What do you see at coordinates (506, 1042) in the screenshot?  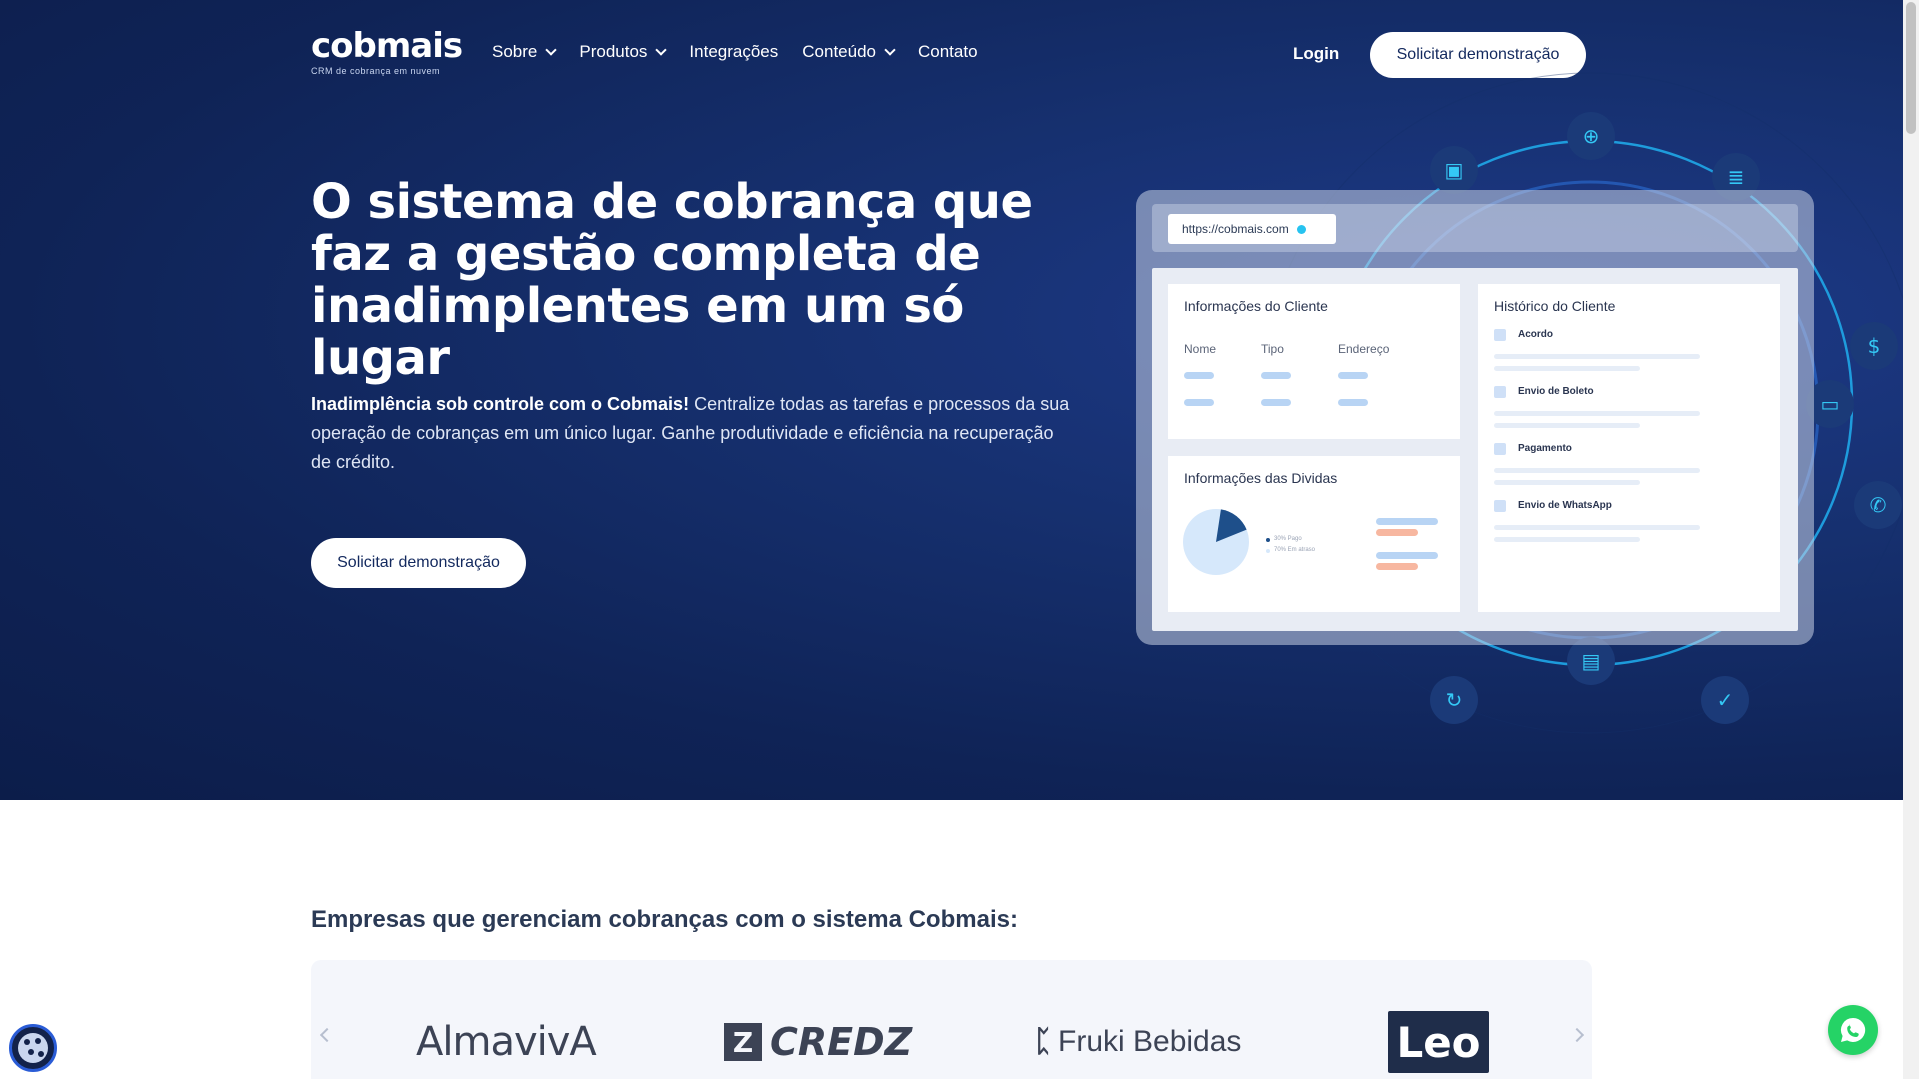 I see `client-logo-almaviva: AlmavivA` at bounding box center [506, 1042].